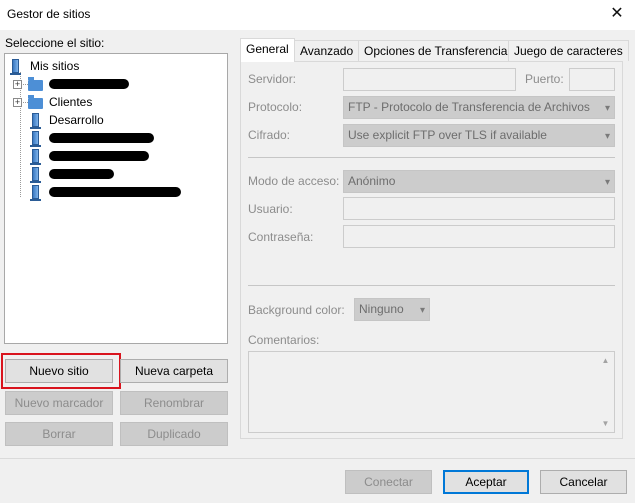 The height and width of the screenshot is (503, 635). I want to click on accept-button: Aceptar, so click(486, 482).